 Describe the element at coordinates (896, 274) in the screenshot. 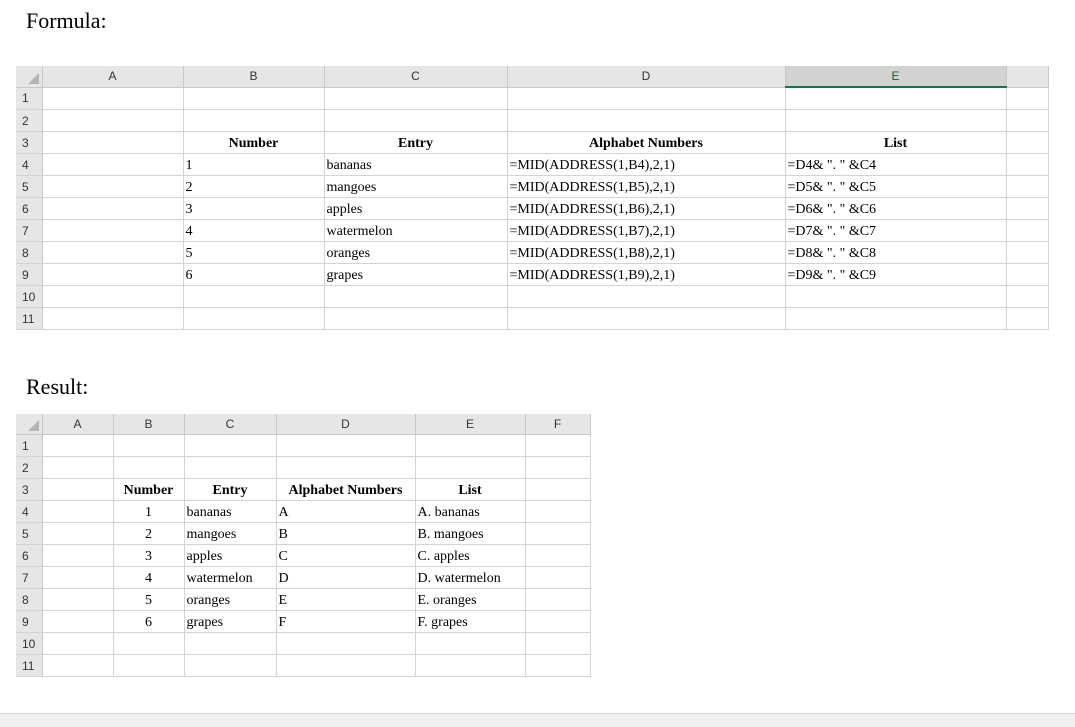

I see `list-formula-cell: =D9& ". " &C9` at that location.